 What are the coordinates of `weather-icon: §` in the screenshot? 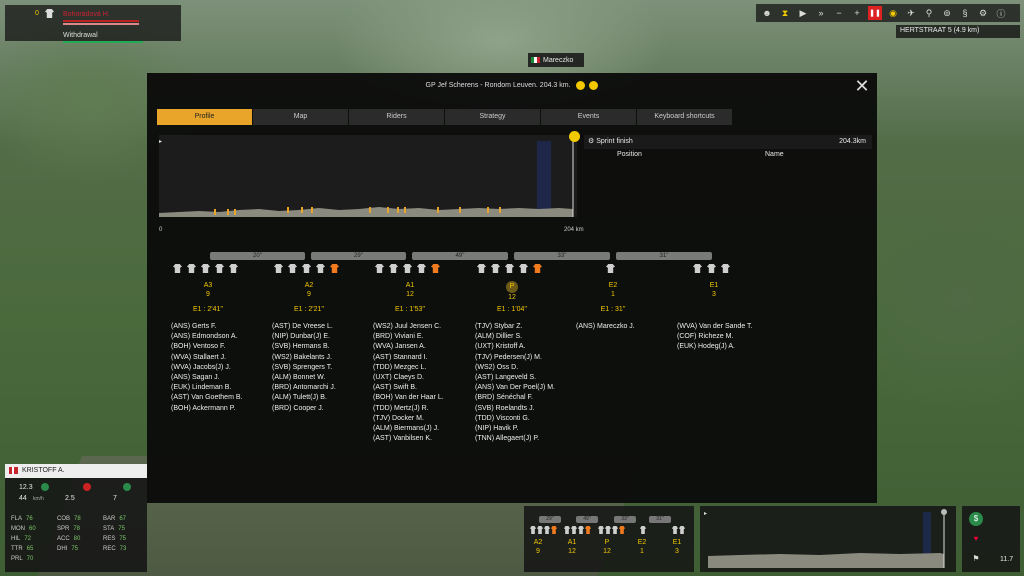 It's located at (965, 13).